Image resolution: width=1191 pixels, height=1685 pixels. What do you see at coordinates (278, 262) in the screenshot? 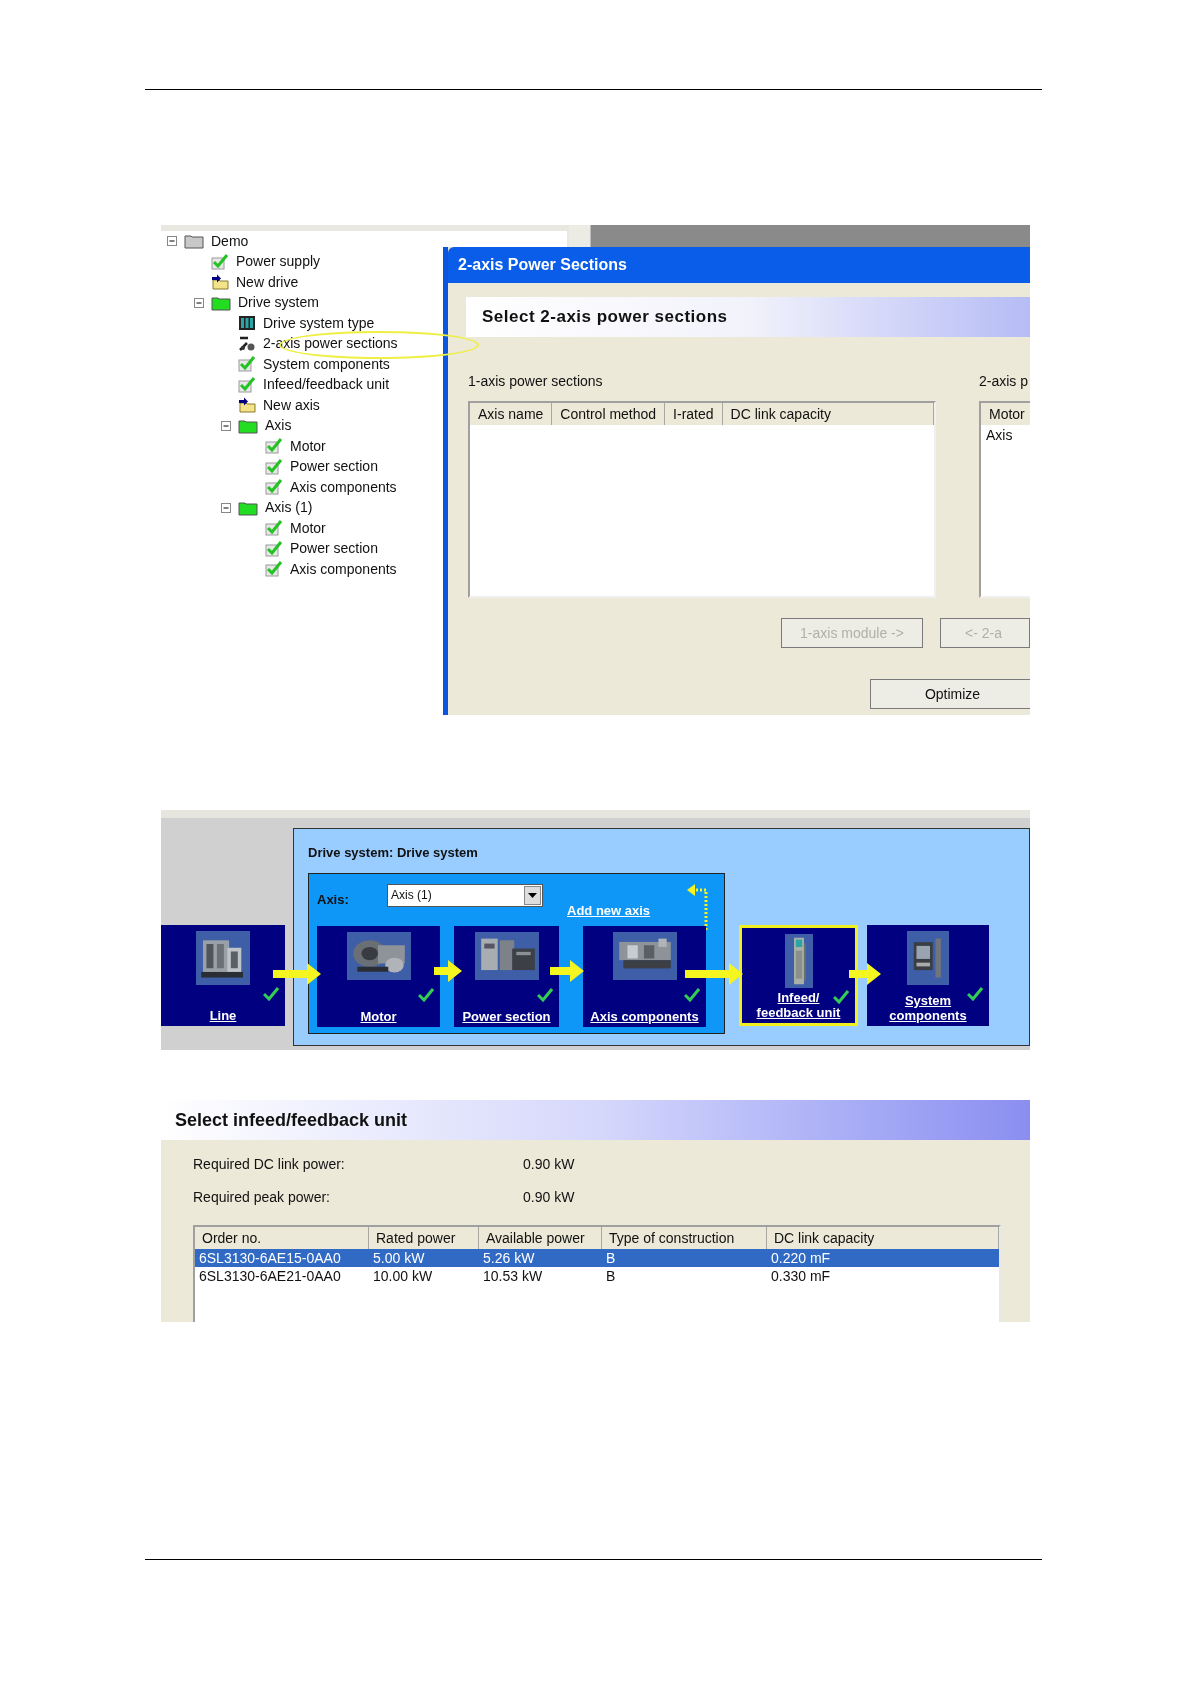
I see `tree-item: Power supply` at bounding box center [278, 262].